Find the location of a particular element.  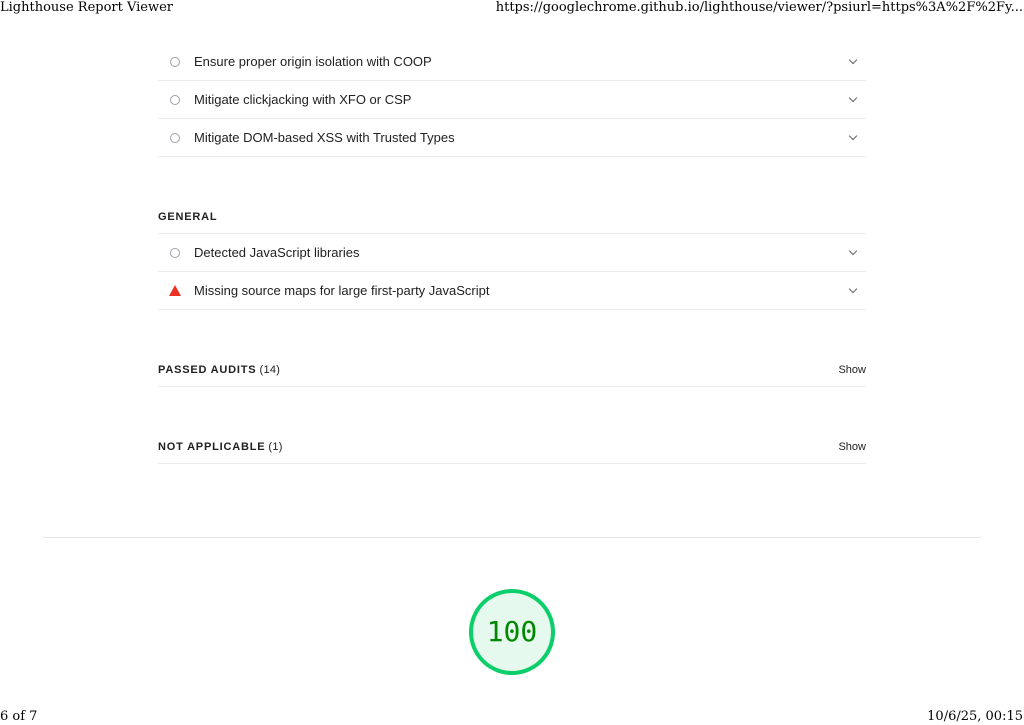

score-gauge: 100 is located at coordinates (512, 632).